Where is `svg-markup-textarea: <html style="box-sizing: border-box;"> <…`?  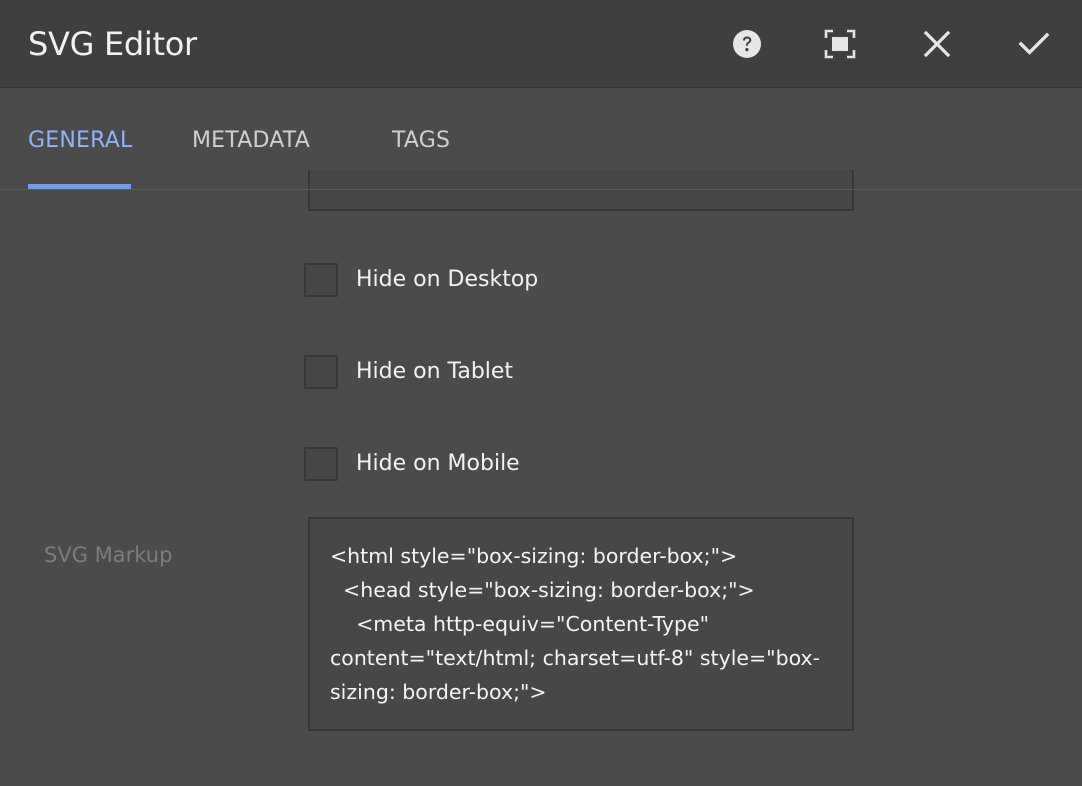 svg-markup-textarea: <html style="box-sizing: border-box;"> <… is located at coordinates (581, 624).